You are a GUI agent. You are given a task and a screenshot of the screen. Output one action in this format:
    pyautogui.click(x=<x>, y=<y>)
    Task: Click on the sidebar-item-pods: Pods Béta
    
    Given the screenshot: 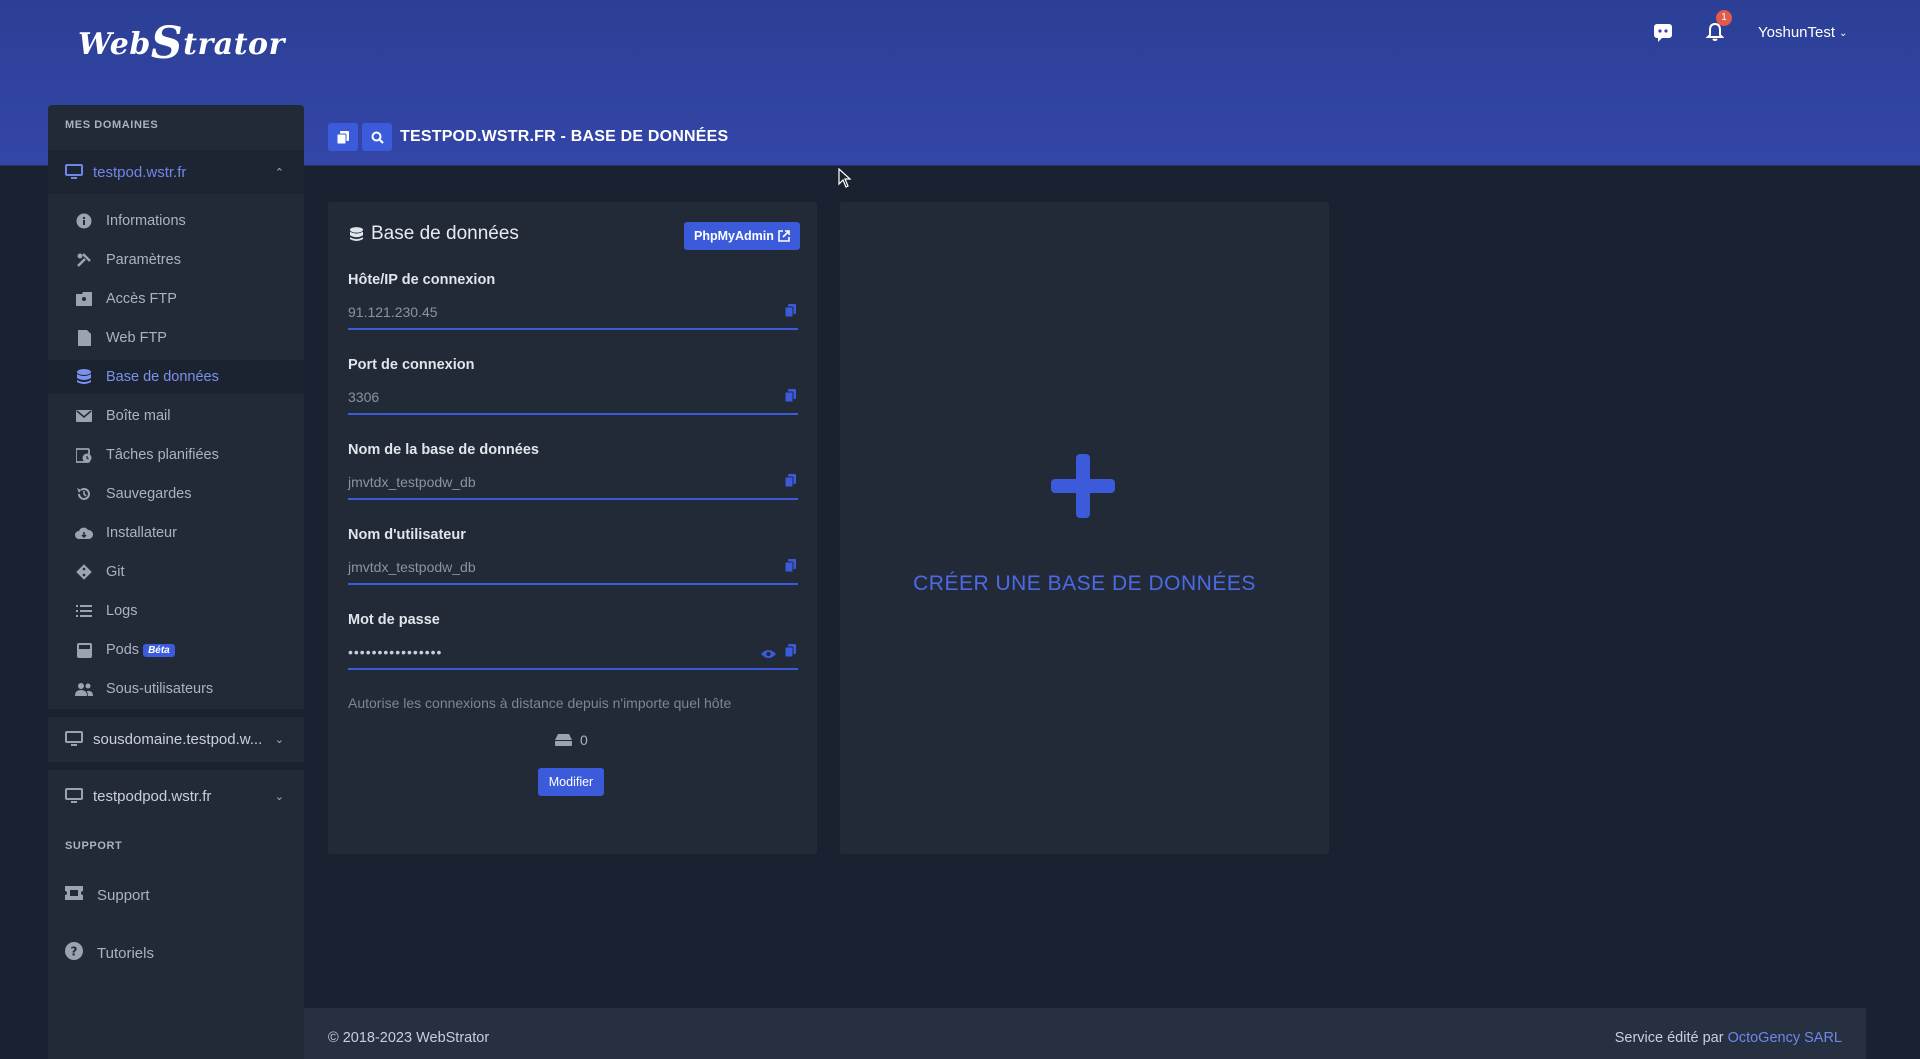 What is the action you would take?
    pyautogui.click(x=176, y=650)
    